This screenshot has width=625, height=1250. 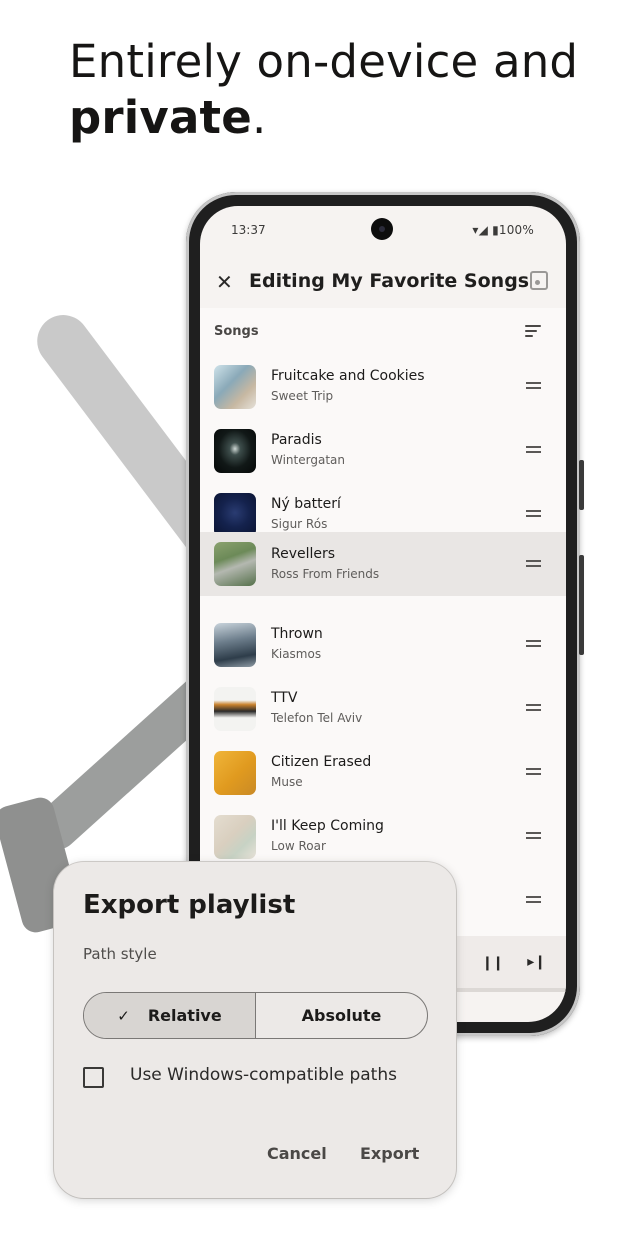 What do you see at coordinates (317, 718) in the screenshot?
I see `song-artist: Telefon Tel Aviv` at bounding box center [317, 718].